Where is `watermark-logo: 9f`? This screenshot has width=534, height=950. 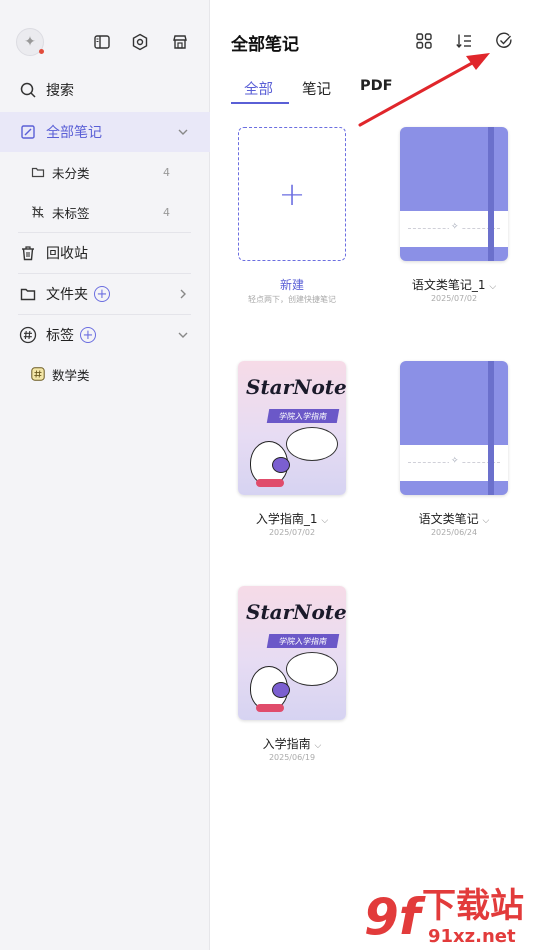 watermark-logo: 9f is located at coordinates (392, 917).